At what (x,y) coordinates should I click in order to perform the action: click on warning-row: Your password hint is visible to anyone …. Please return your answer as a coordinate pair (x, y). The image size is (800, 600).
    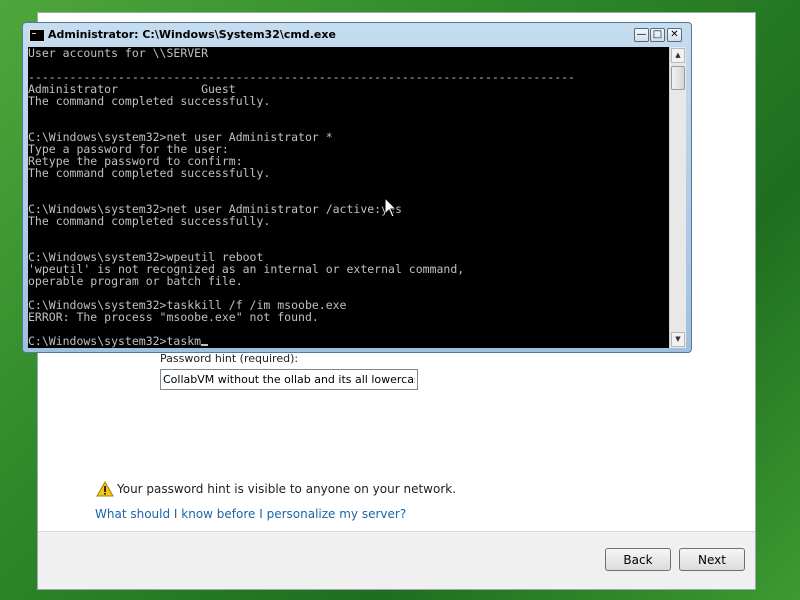
    Looking at the image, I should click on (276, 489).